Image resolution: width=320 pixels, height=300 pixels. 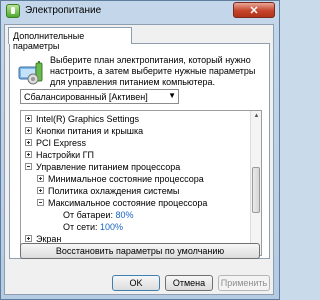 I want to click on setting-value: 100%, so click(x=111, y=227).